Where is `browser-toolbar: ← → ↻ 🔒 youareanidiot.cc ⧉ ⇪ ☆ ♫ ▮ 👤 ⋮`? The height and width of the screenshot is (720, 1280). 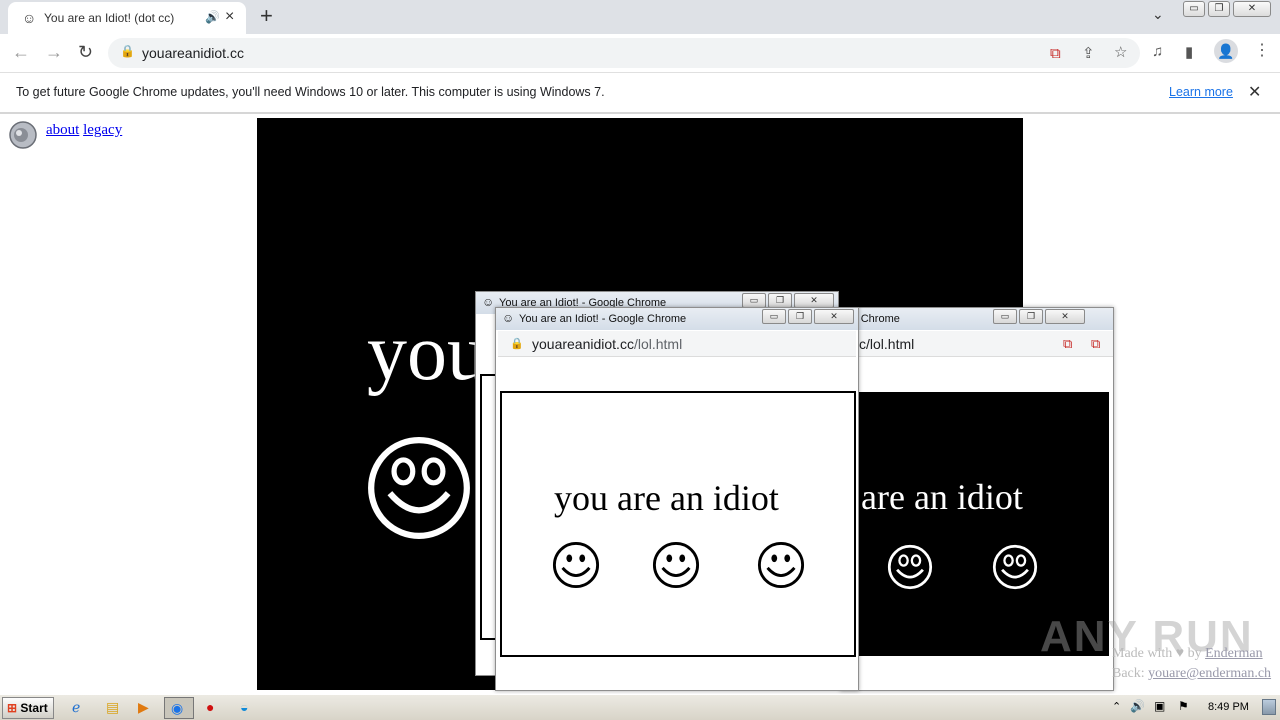
browser-toolbar: ← → ↻ 🔒 youareanidiot.cc ⧉ ⇪ ☆ ♫ ▮ 👤 ⋮ is located at coordinates (640, 53).